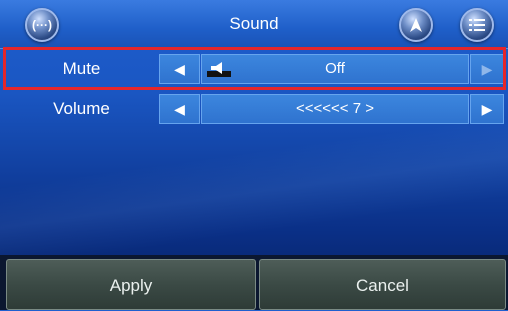  I want to click on volume-value: <<<<<< 7 >, so click(335, 108).